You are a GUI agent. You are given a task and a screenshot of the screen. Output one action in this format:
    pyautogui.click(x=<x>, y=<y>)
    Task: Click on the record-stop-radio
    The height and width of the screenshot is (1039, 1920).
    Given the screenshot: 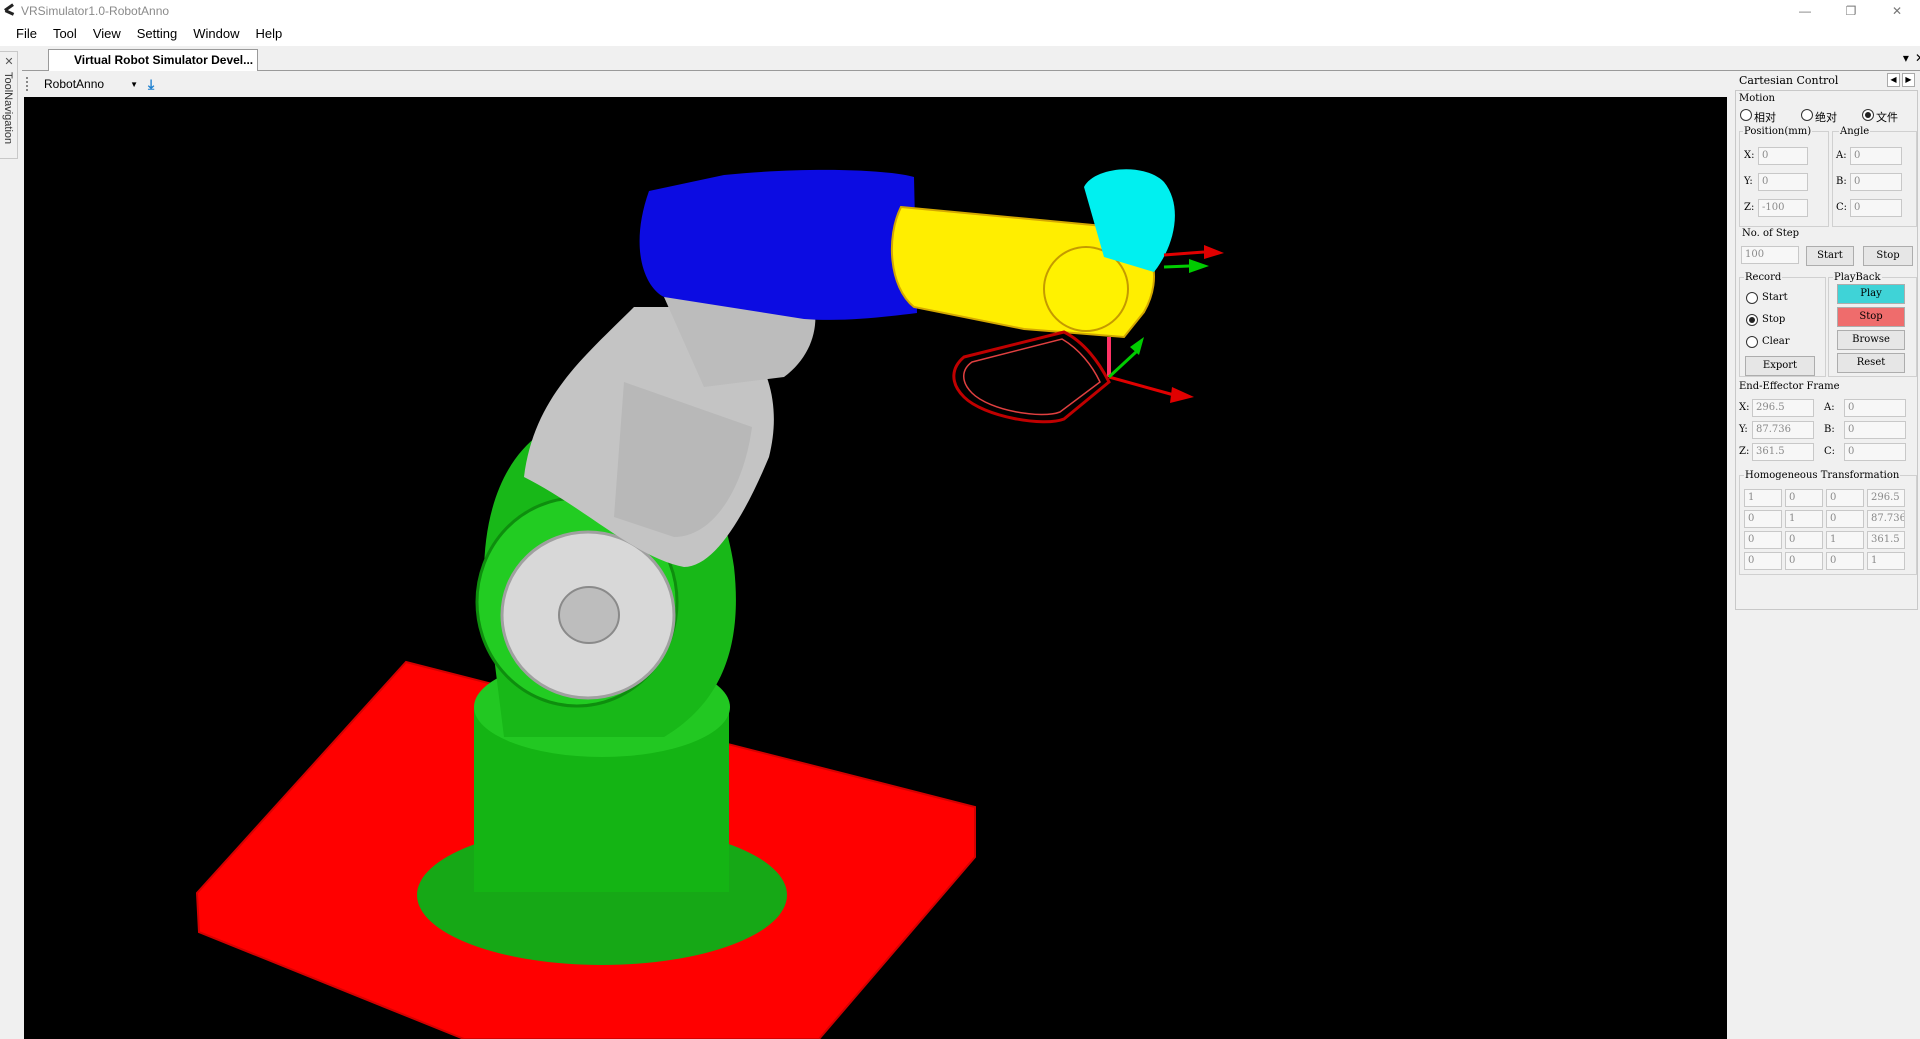 What is the action you would take?
    pyautogui.click(x=1752, y=320)
    